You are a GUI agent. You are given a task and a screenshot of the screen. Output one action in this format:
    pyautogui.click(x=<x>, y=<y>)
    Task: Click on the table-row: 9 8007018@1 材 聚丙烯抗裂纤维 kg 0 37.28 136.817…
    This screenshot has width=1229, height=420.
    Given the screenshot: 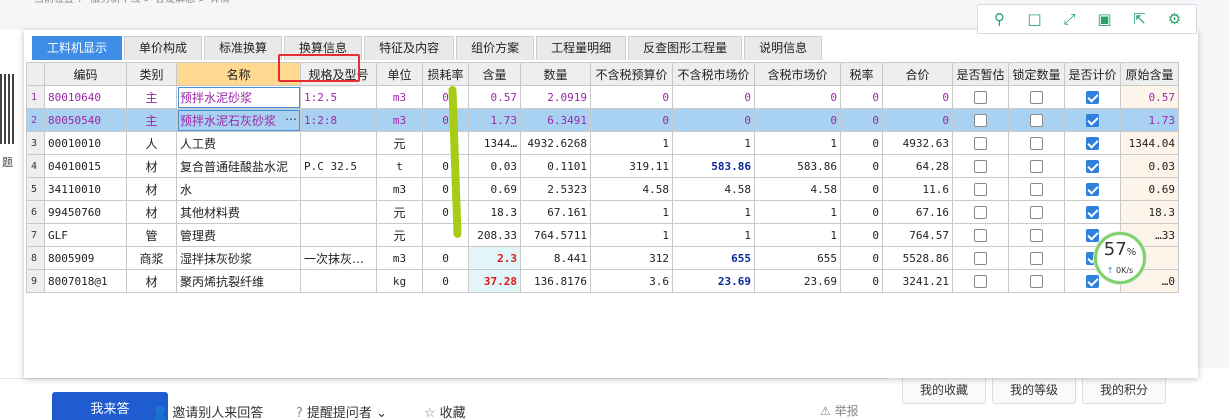 What is the action you would take?
    pyautogui.click(x=602, y=281)
    